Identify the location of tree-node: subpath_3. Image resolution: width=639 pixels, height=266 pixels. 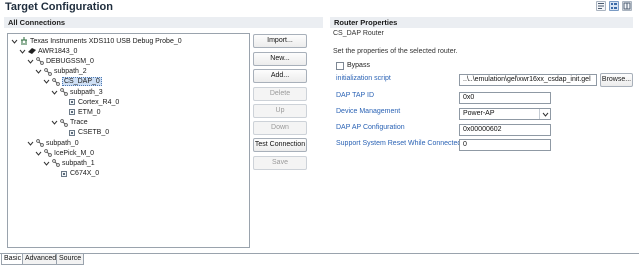
(77, 92).